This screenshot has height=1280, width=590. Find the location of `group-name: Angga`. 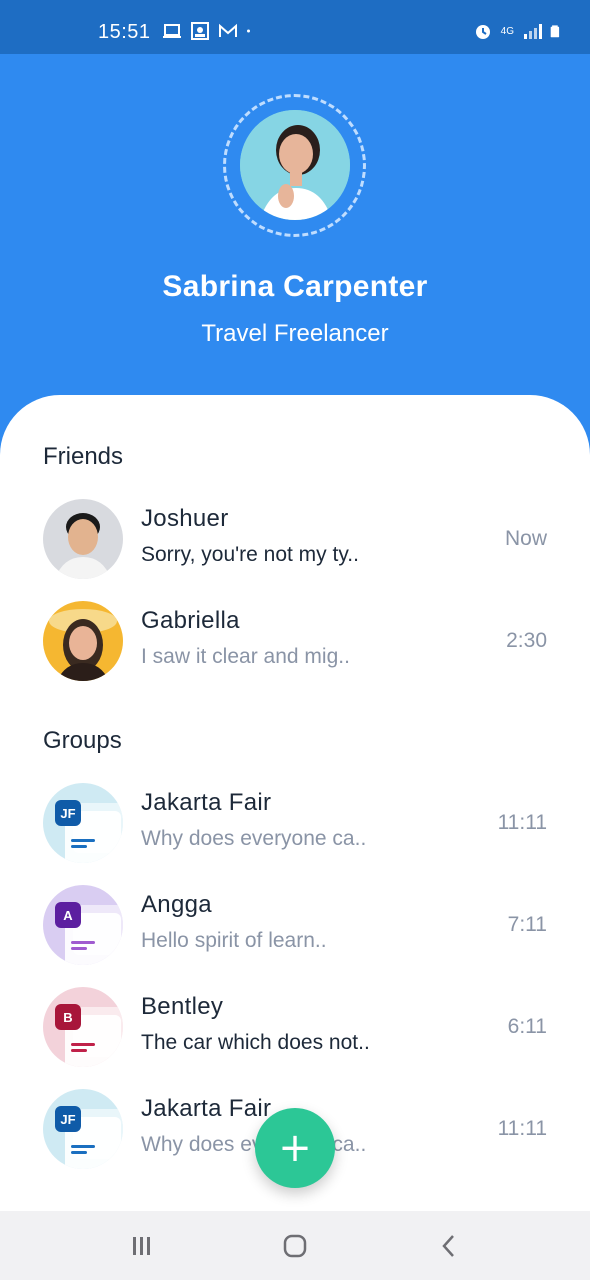

group-name: Angga is located at coordinates (176, 904).